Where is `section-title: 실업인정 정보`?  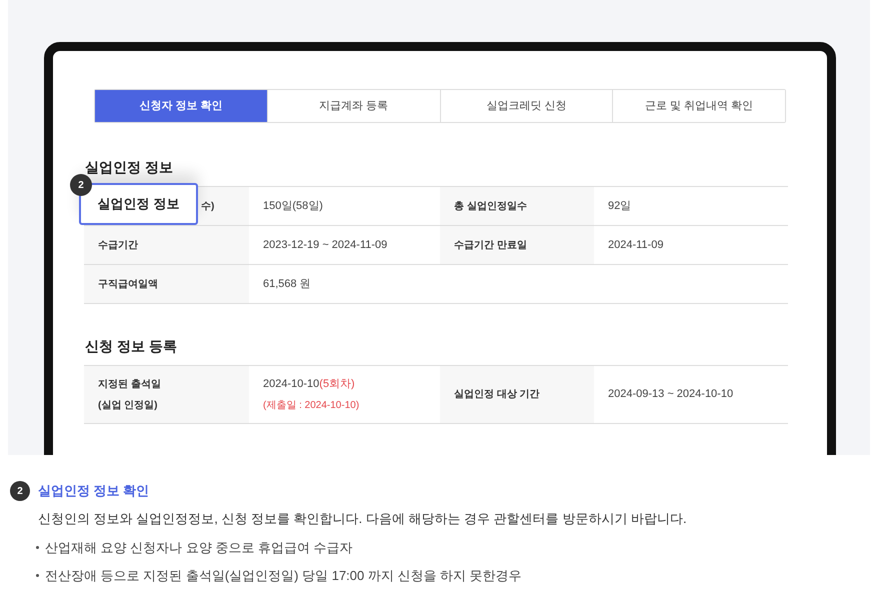
section-title: 실업인정 정보 is located at coordinates (129, 167).